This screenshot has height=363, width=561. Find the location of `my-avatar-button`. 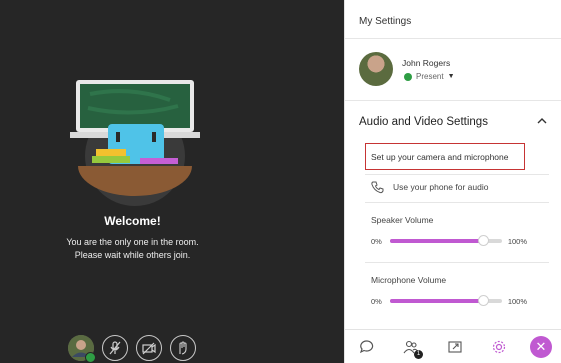

my-avatar-button is located at coordinates (82, 349).